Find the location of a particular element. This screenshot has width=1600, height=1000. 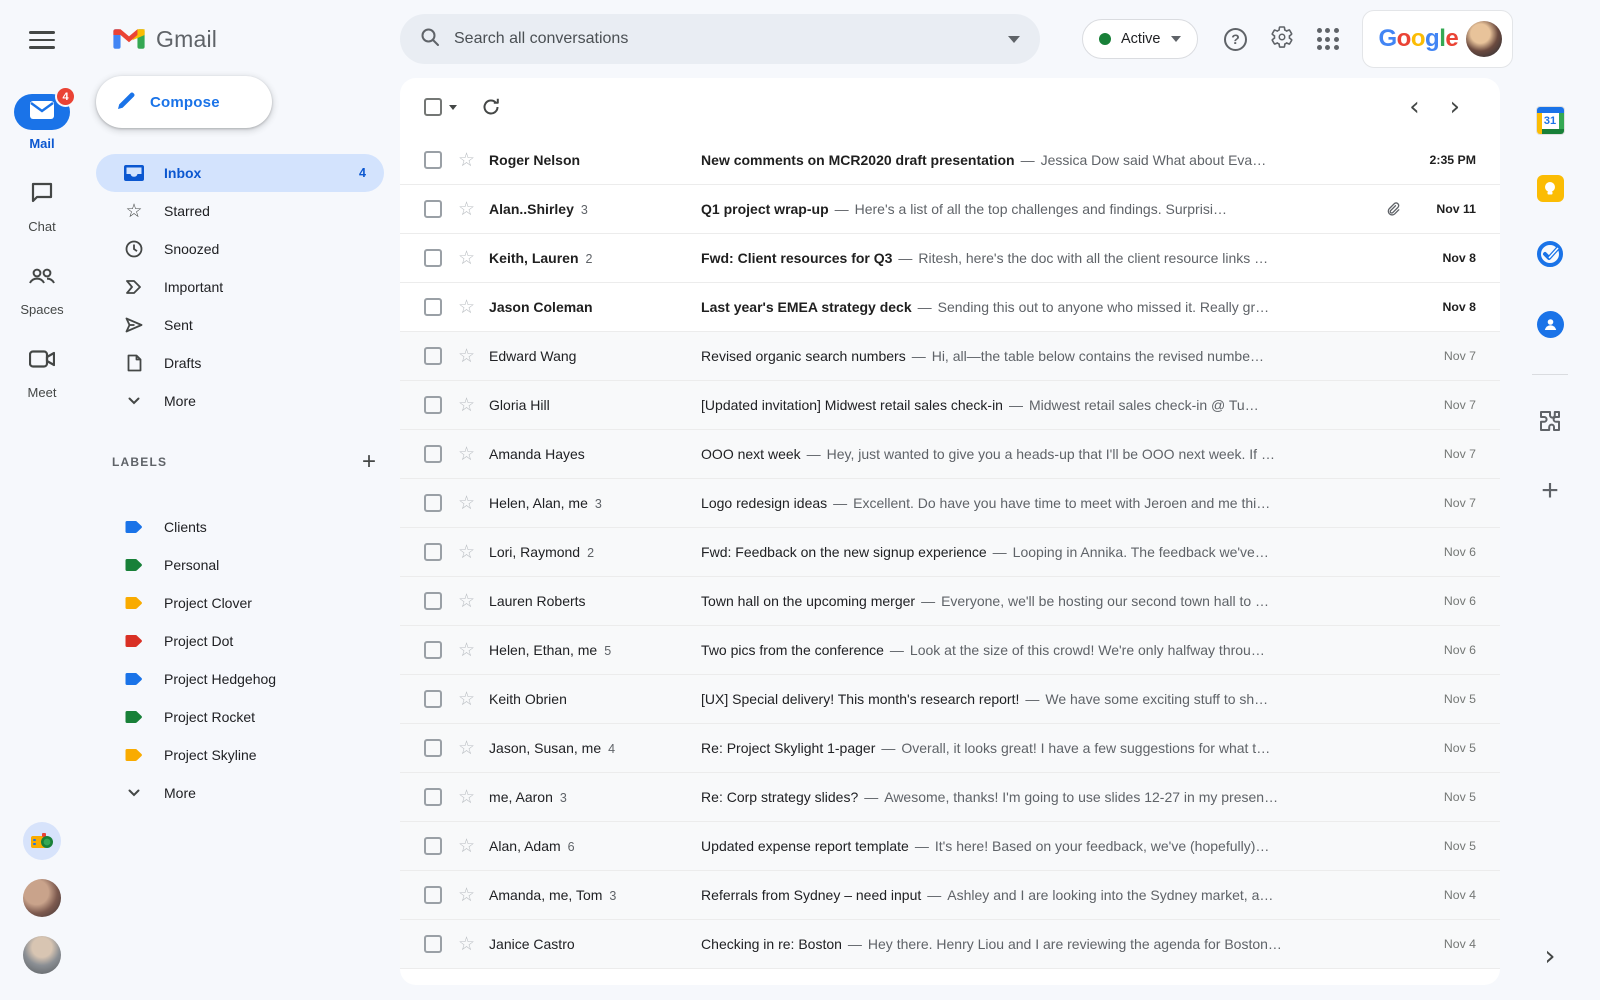

sidebar-item-starred: ☆ Starred is located at coordinates (240, 211).